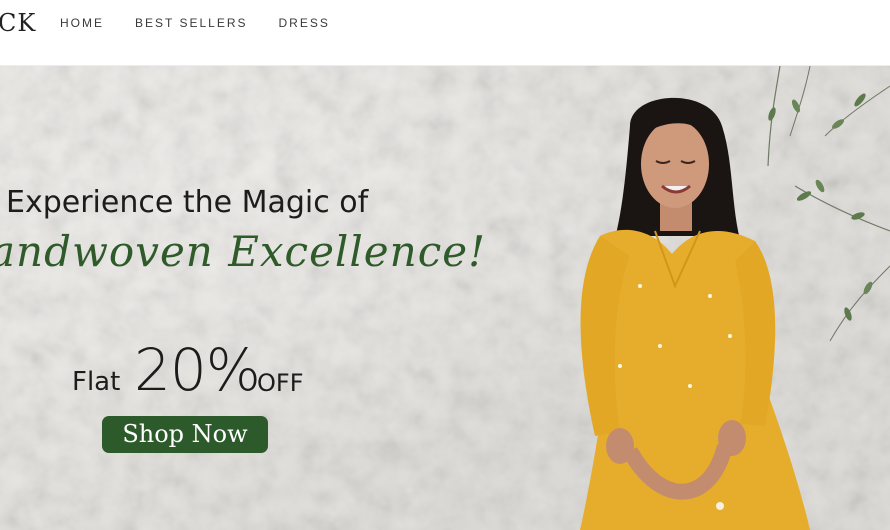 The image size is (890, 530). Describe the element at coordinates (187, 202) in the screenshot. I see `hero-headline: Experience the Magic of` at that location.